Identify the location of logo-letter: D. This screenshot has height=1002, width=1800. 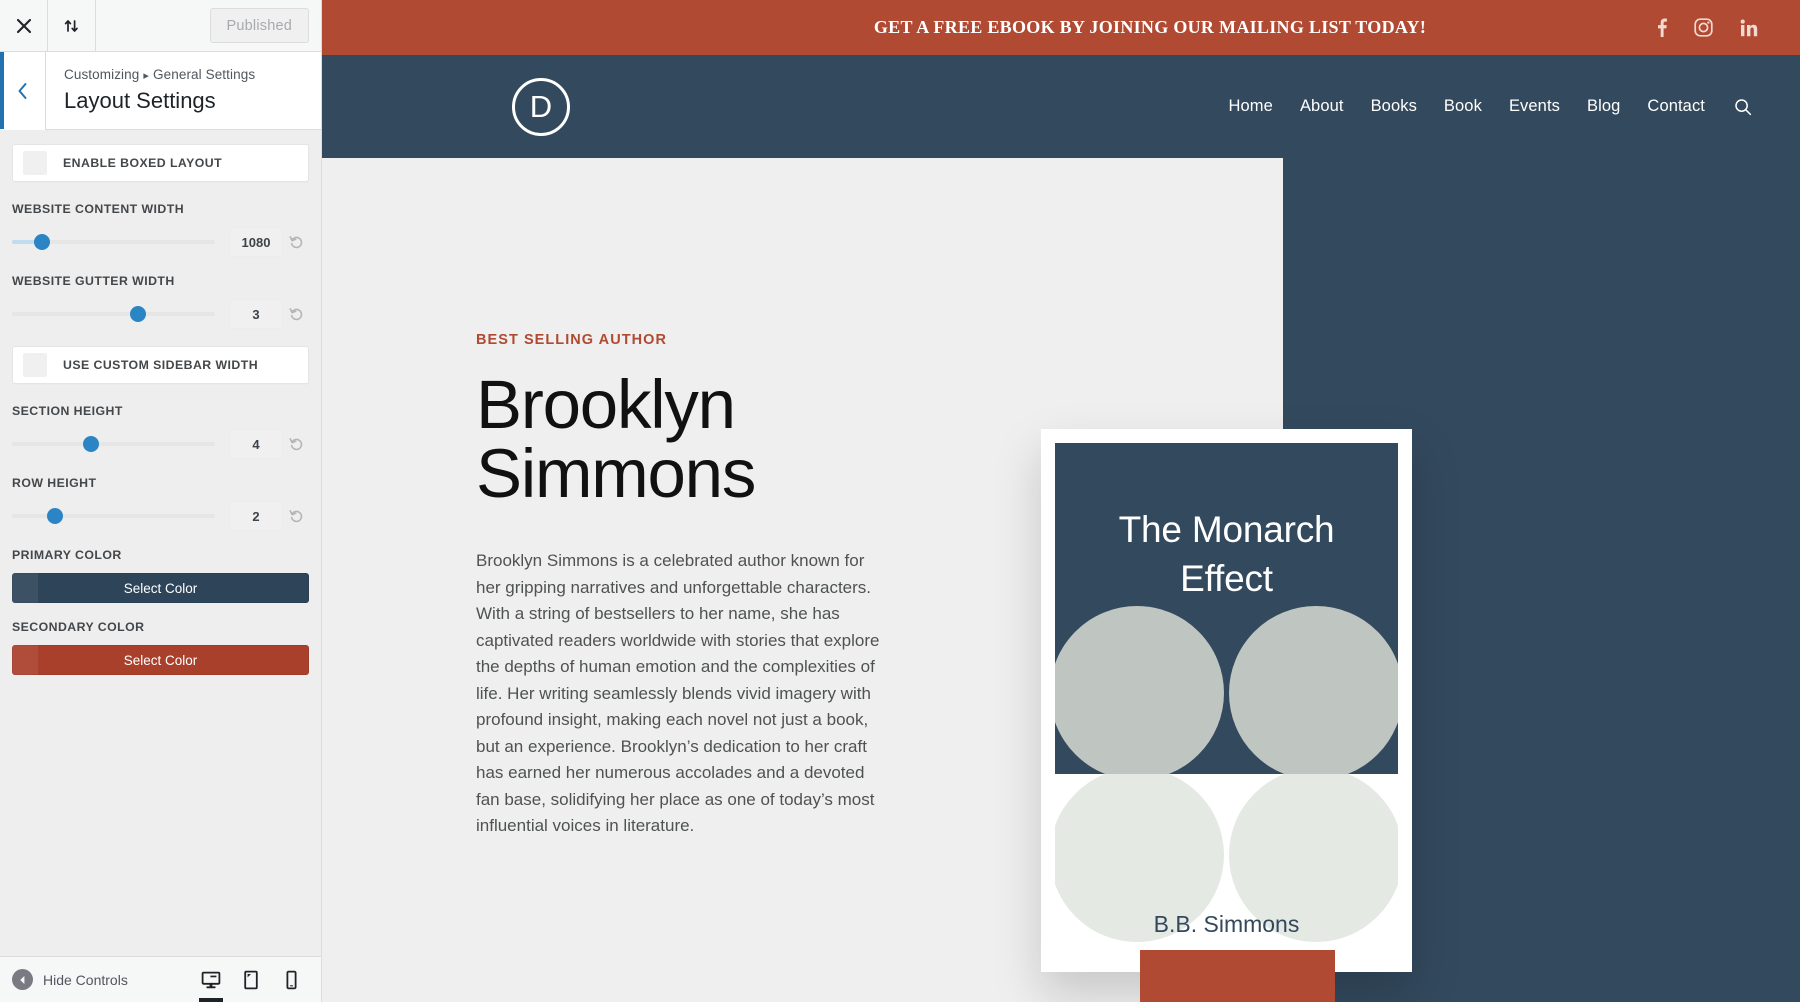
(541, 106).